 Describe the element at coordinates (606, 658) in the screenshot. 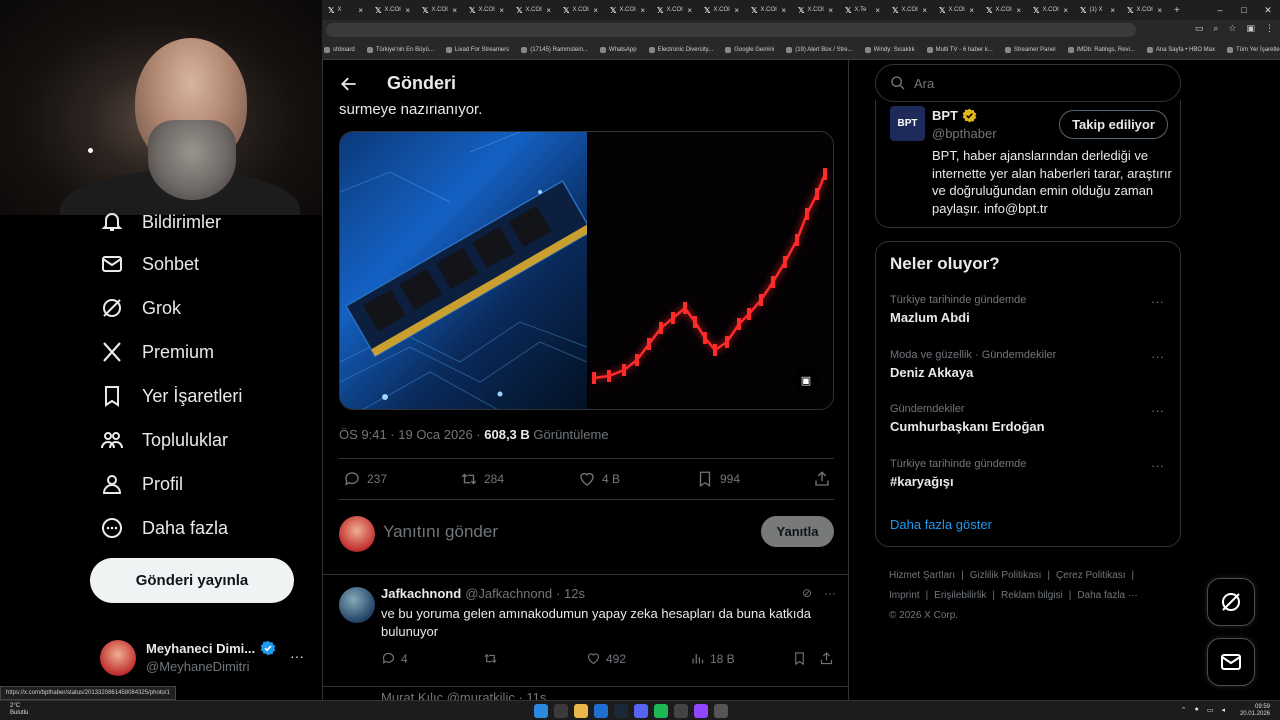

I see `reply-like-action: 492` at that location.